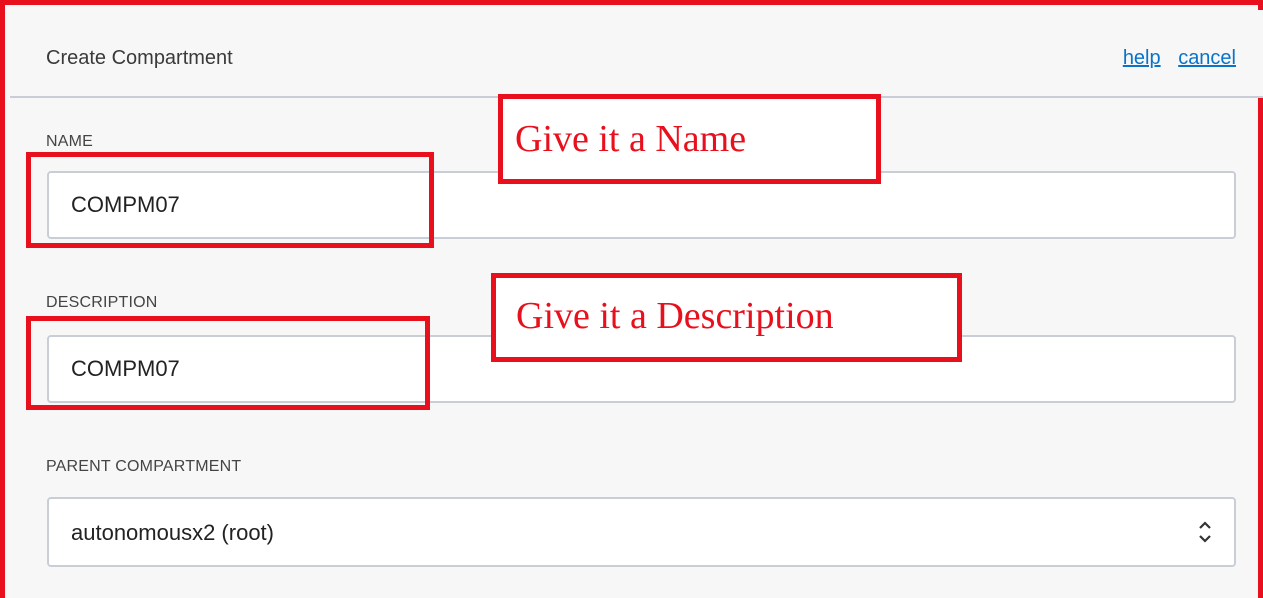 Image resolution: width=1263 pixels, height=598 pixels. What do you see at coordinates (636, 54) in the screenshot?
I see `dialog-header: Create Compartment help cancel` at bounding box center [636, 54].